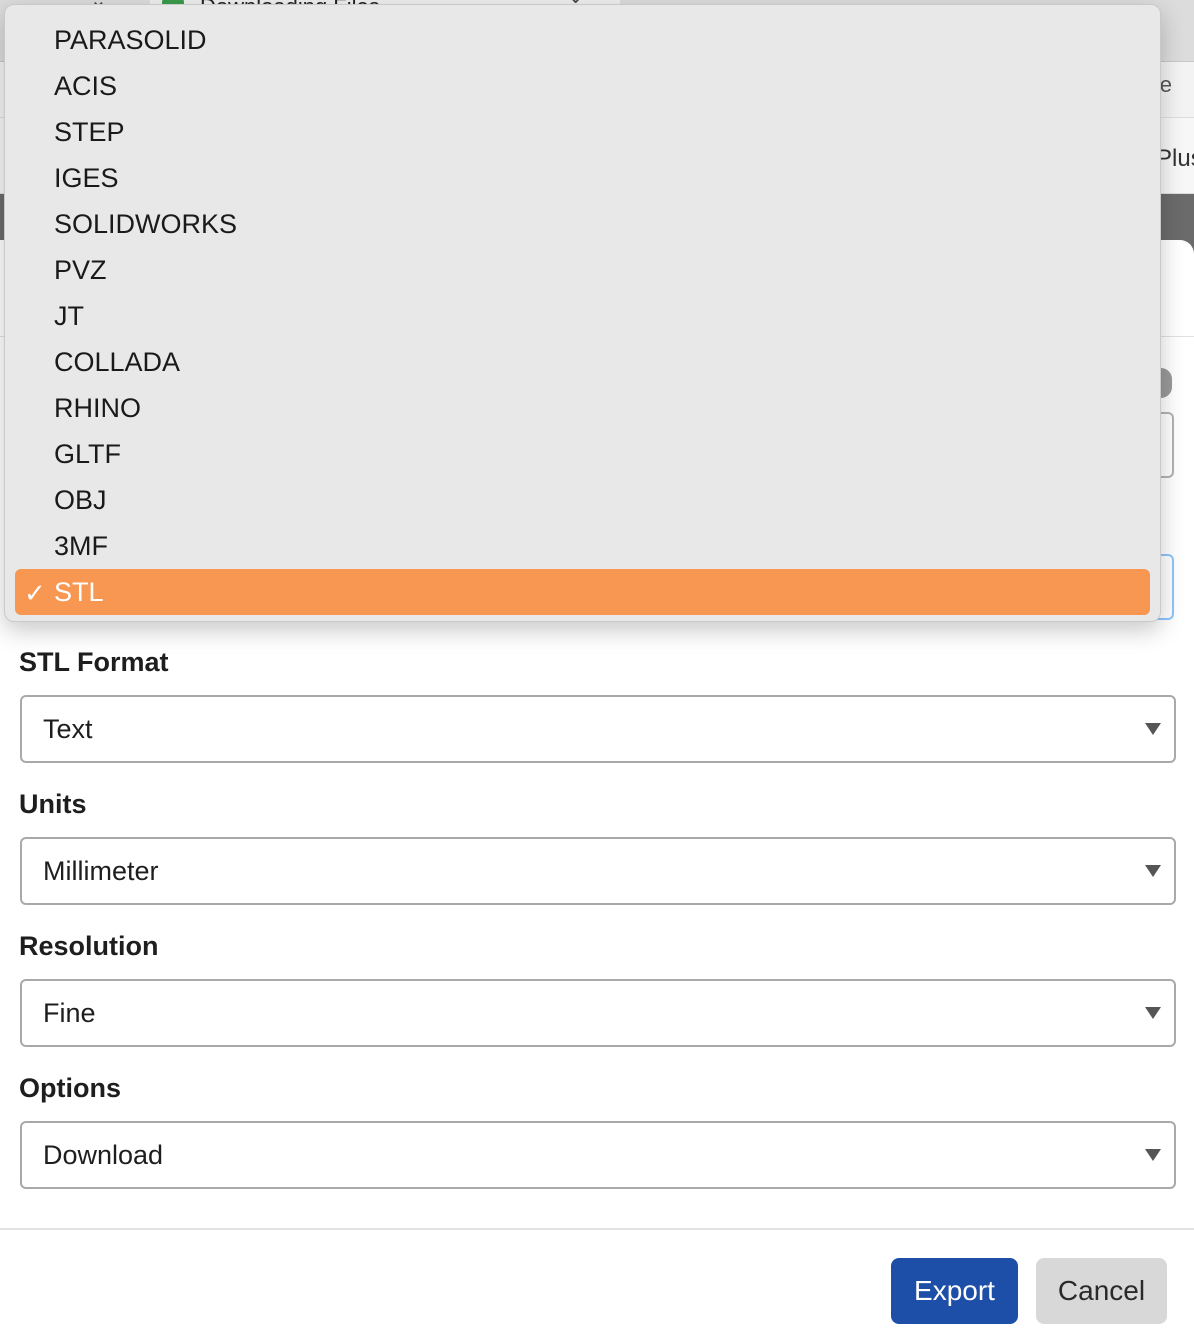  Describe the element at coordinates (582, 408) in the screenshot. I see `format-option-rhino: RHINO` at that location.